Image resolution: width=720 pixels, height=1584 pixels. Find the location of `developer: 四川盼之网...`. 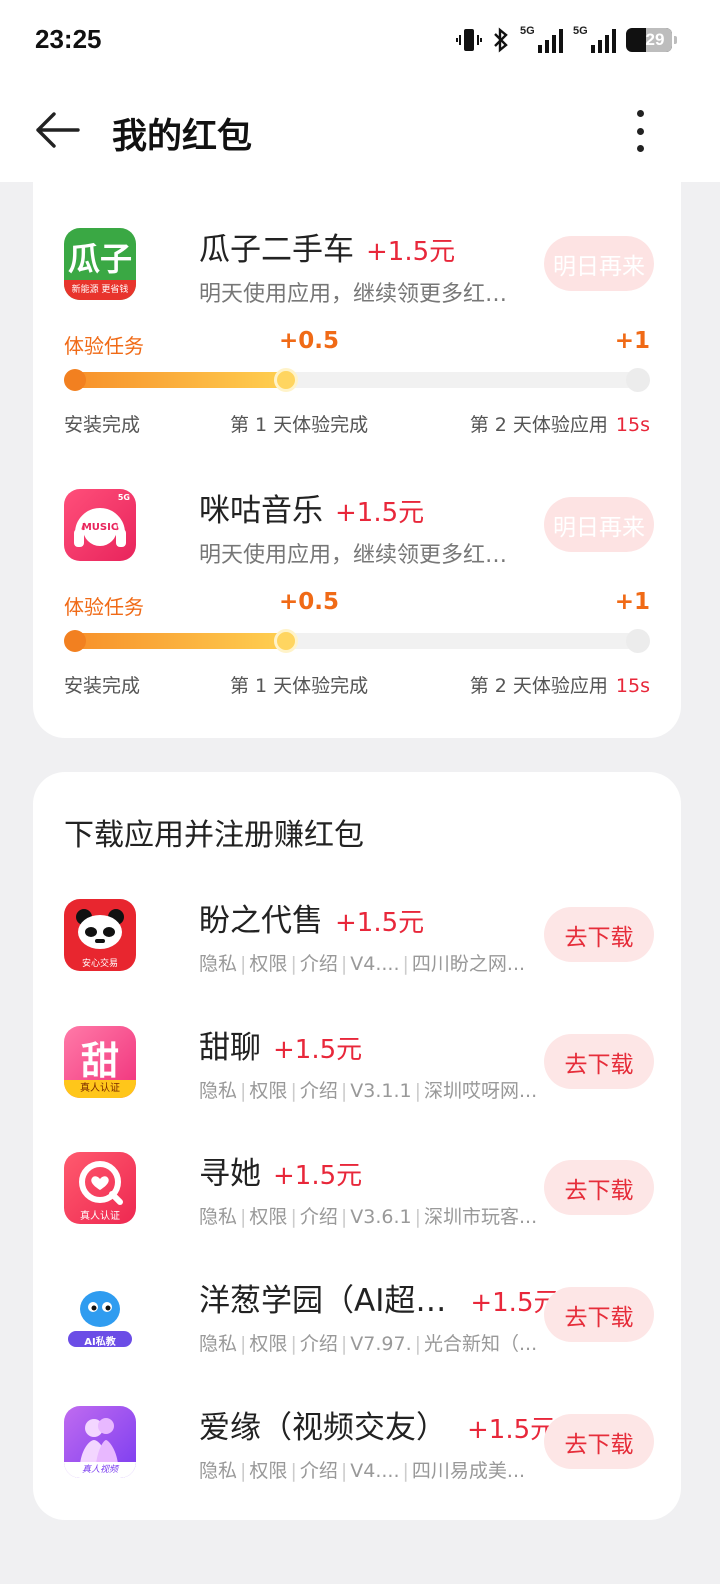

developer: 四川盼之网... is located at coordinates (468, 964).